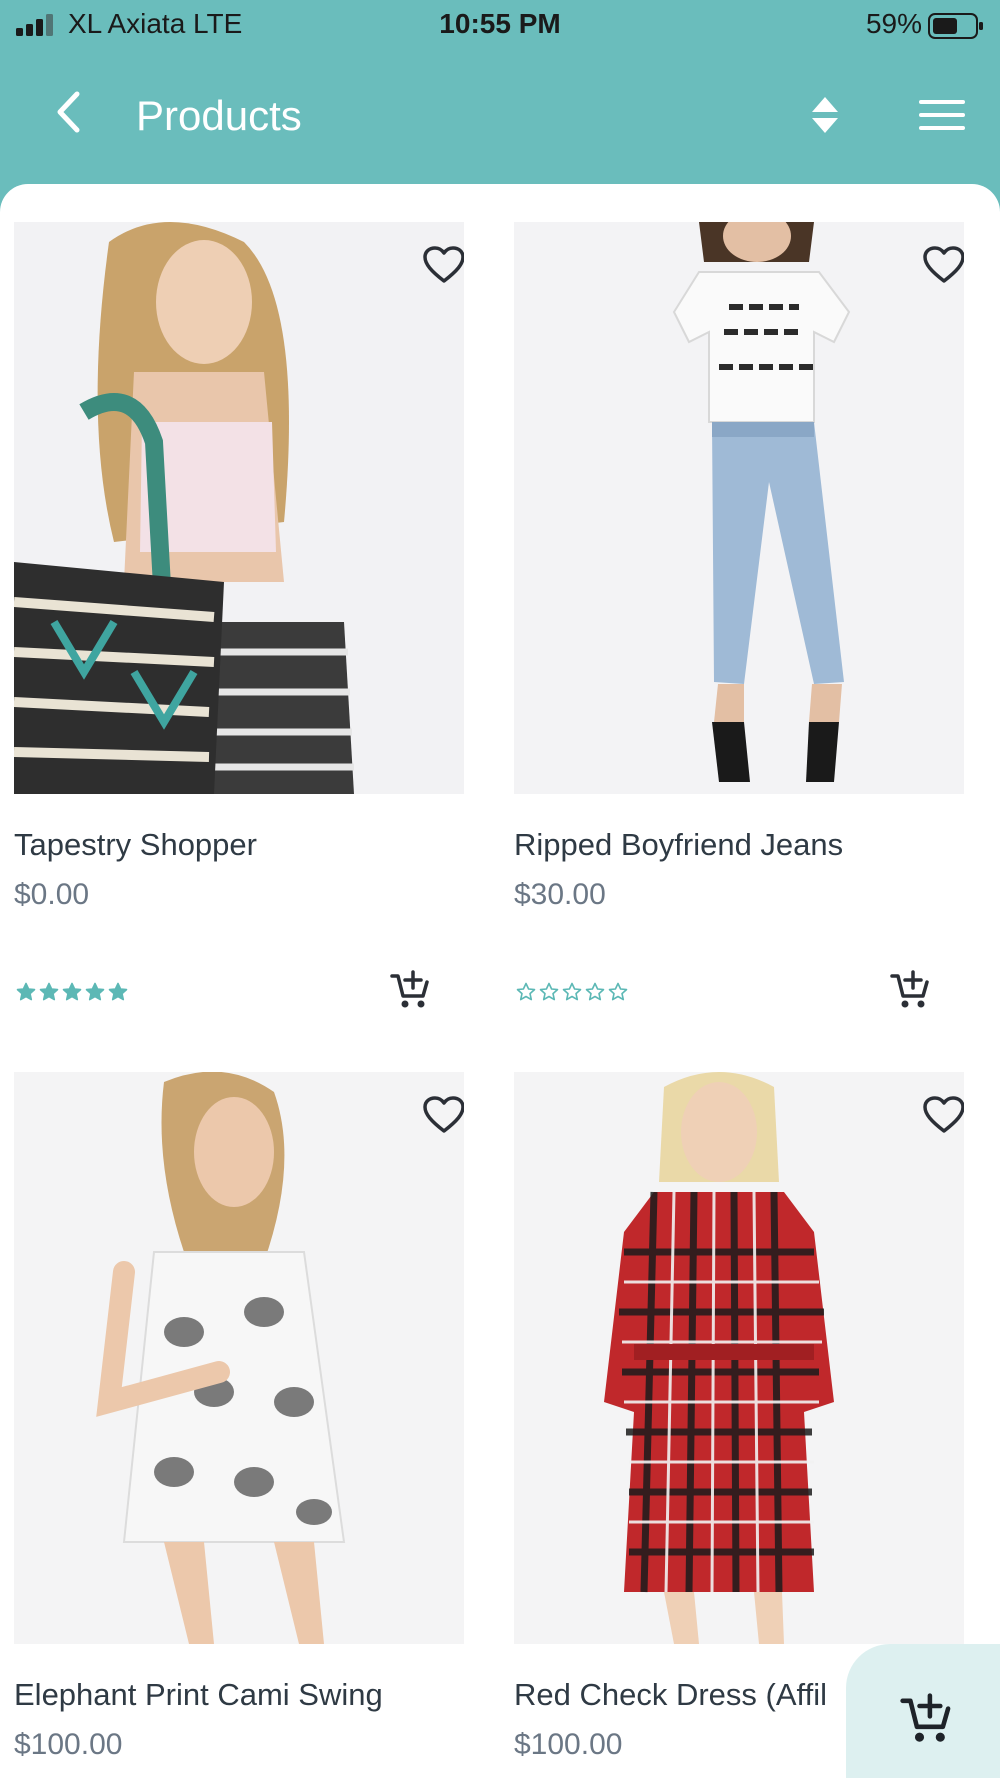  I want to click on app-bar: Products, so click(500, 117).